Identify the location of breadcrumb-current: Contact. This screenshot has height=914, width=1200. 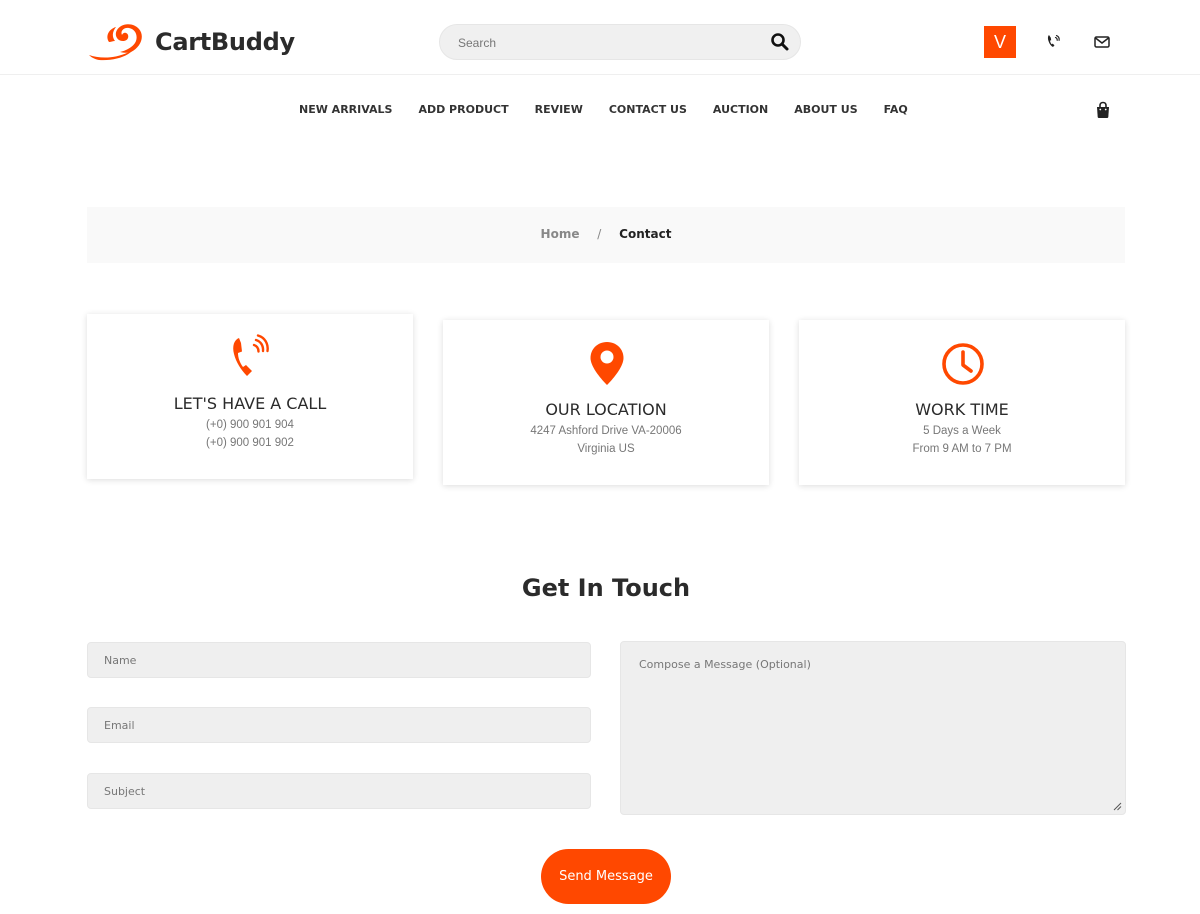
(645, 234).